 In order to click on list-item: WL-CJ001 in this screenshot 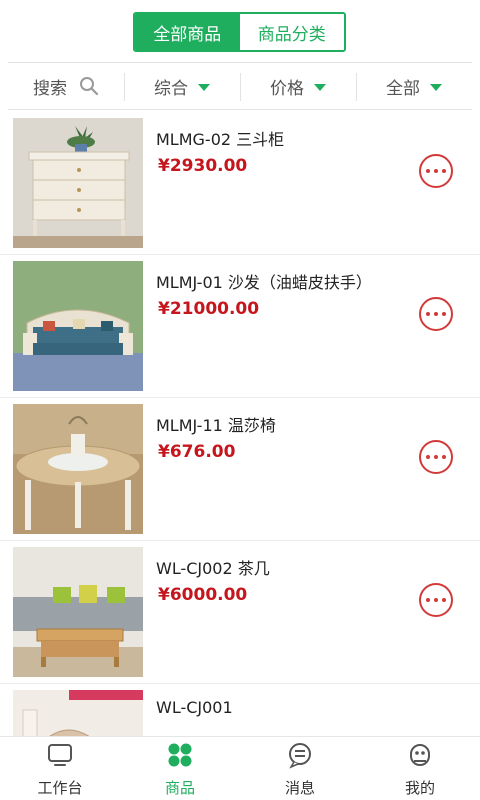, I will do `click(240, 710)`.